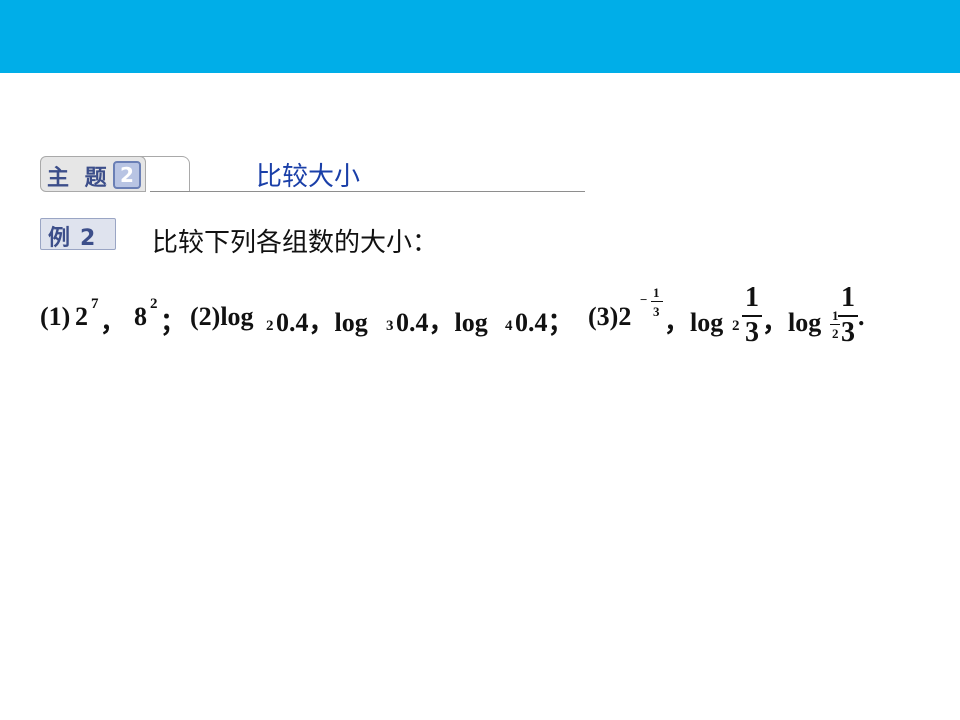  What do you see at coordinates (79, 178) in the screenshot?
I see `topic-badge-label: 主 题` at bounding box center [79, 178].